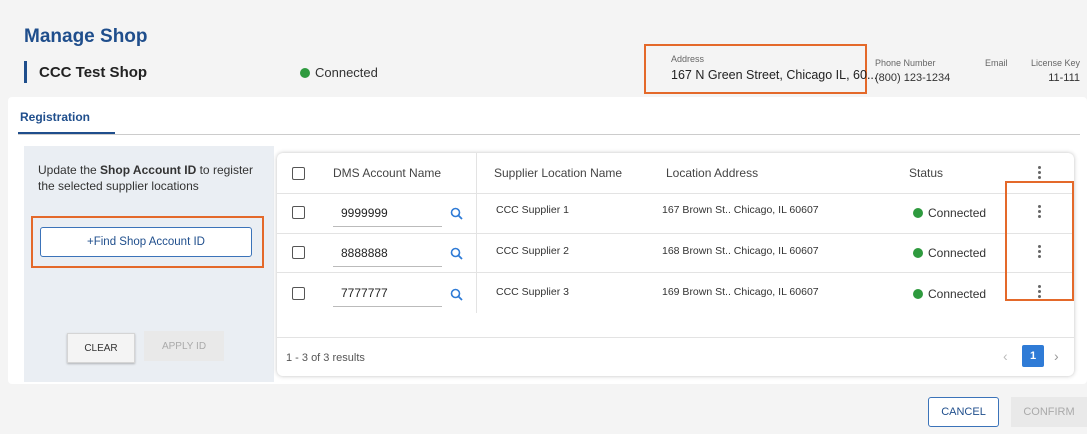 The height and width of the screenshot is (434, 1087). What do you see at coordinates (1053, 71) in the screenshot?
I see `license-info: License Key 11-111` at bounding box center [1053, 71].